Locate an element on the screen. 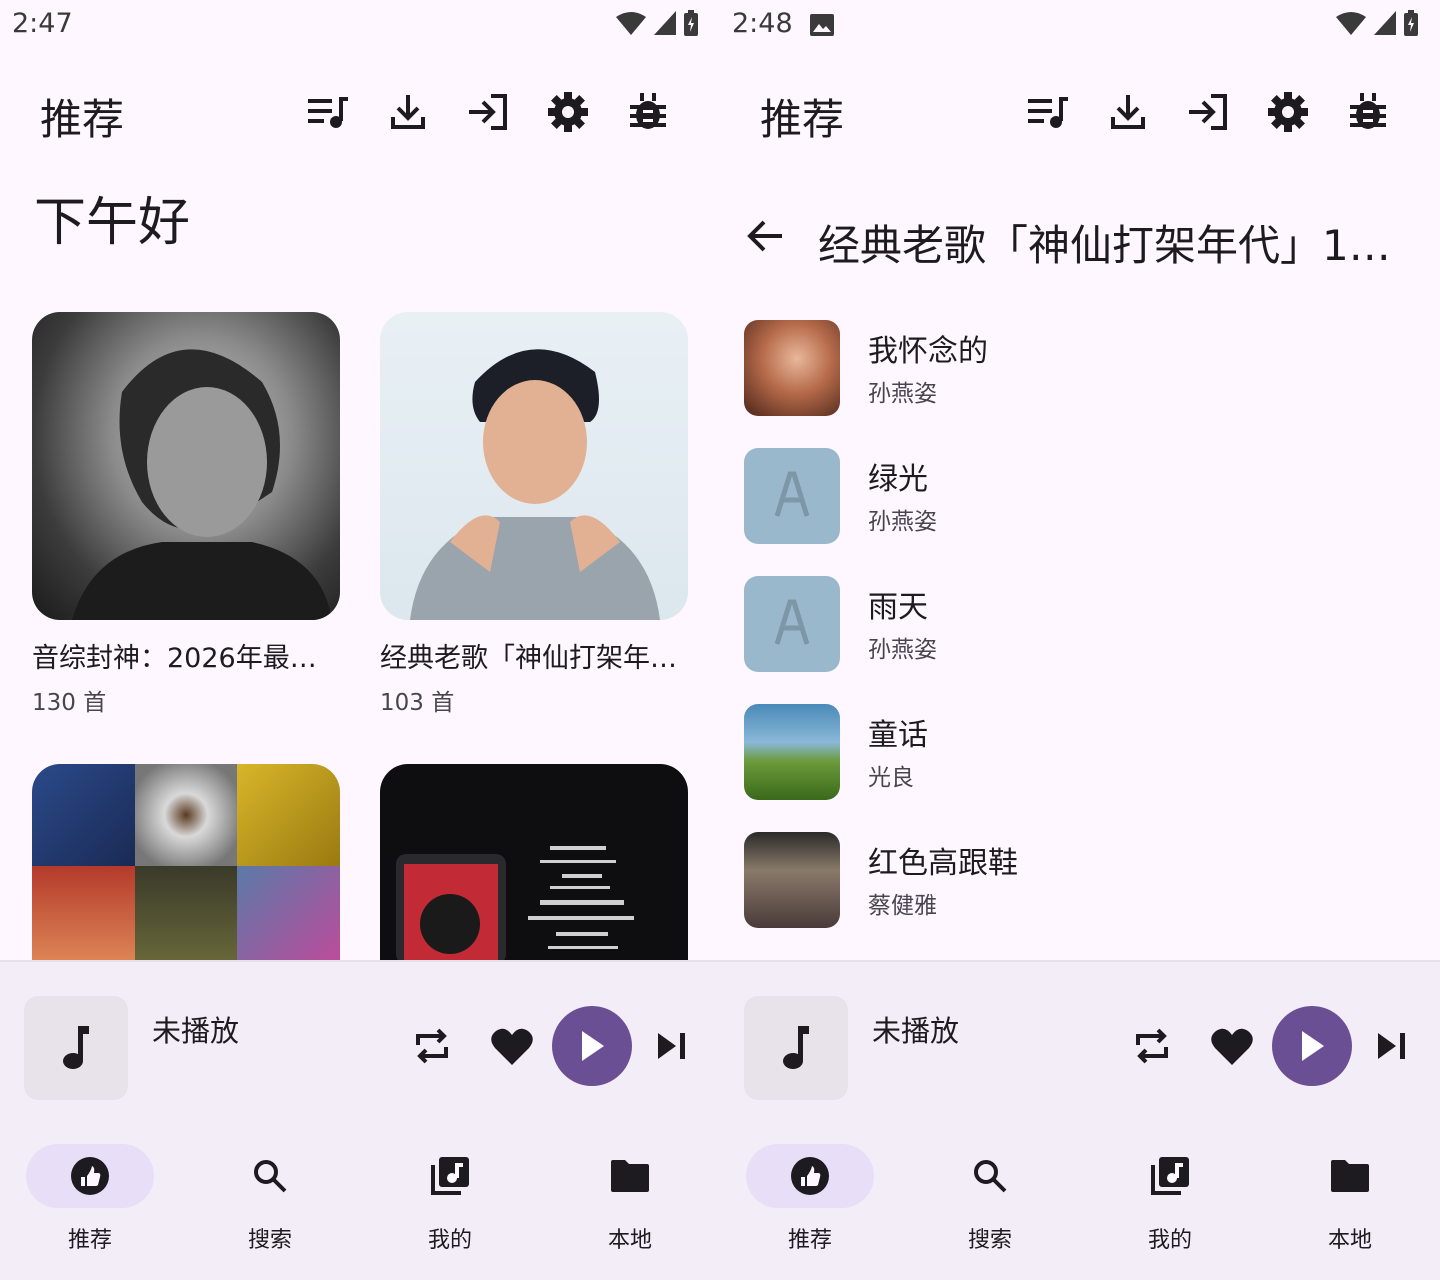 The width and height of the screenshot is (1440, 1280). track-title: 红色高跟鞋 is located at coordinates (943, 863).